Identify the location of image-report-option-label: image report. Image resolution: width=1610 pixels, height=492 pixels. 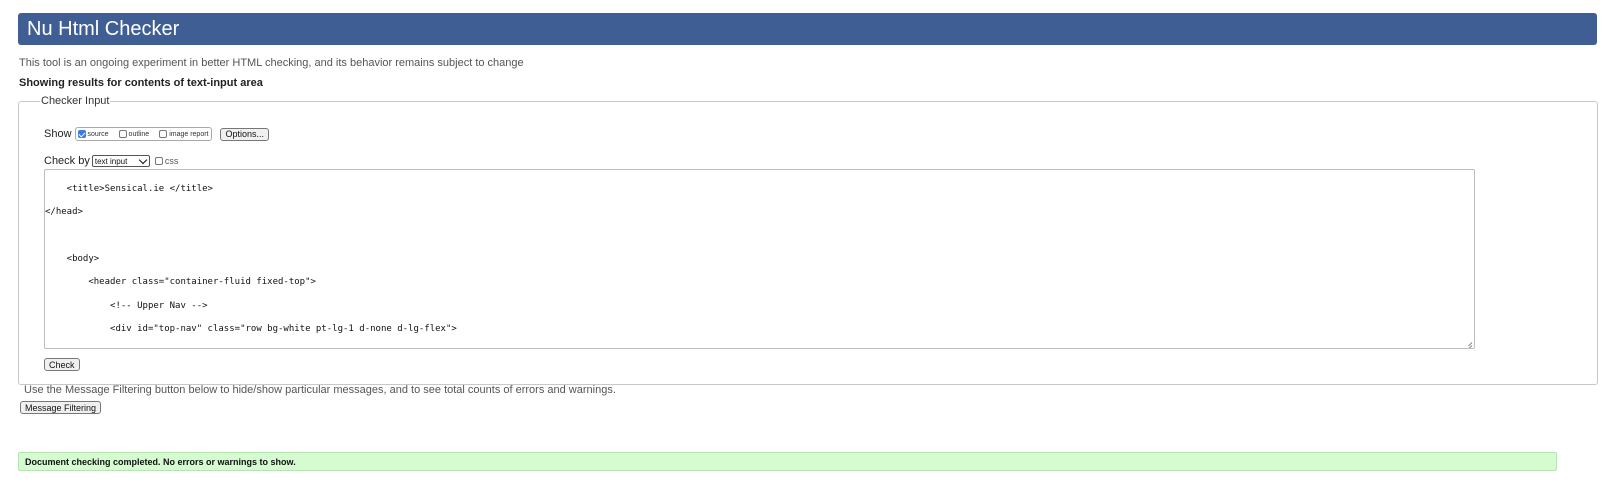
(189, 134).